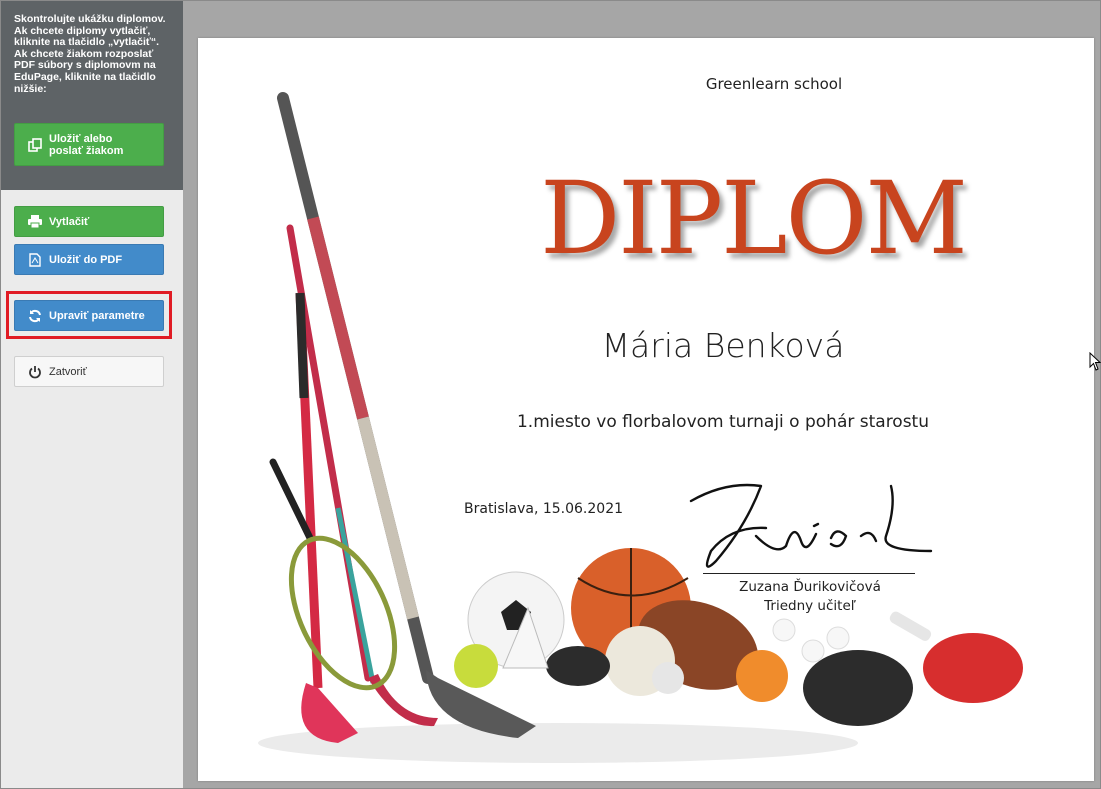  Describe the element at coordinates (544, 509) in the screenshot. I see `place-date: Bratislava, 15.06.2021` at that location.